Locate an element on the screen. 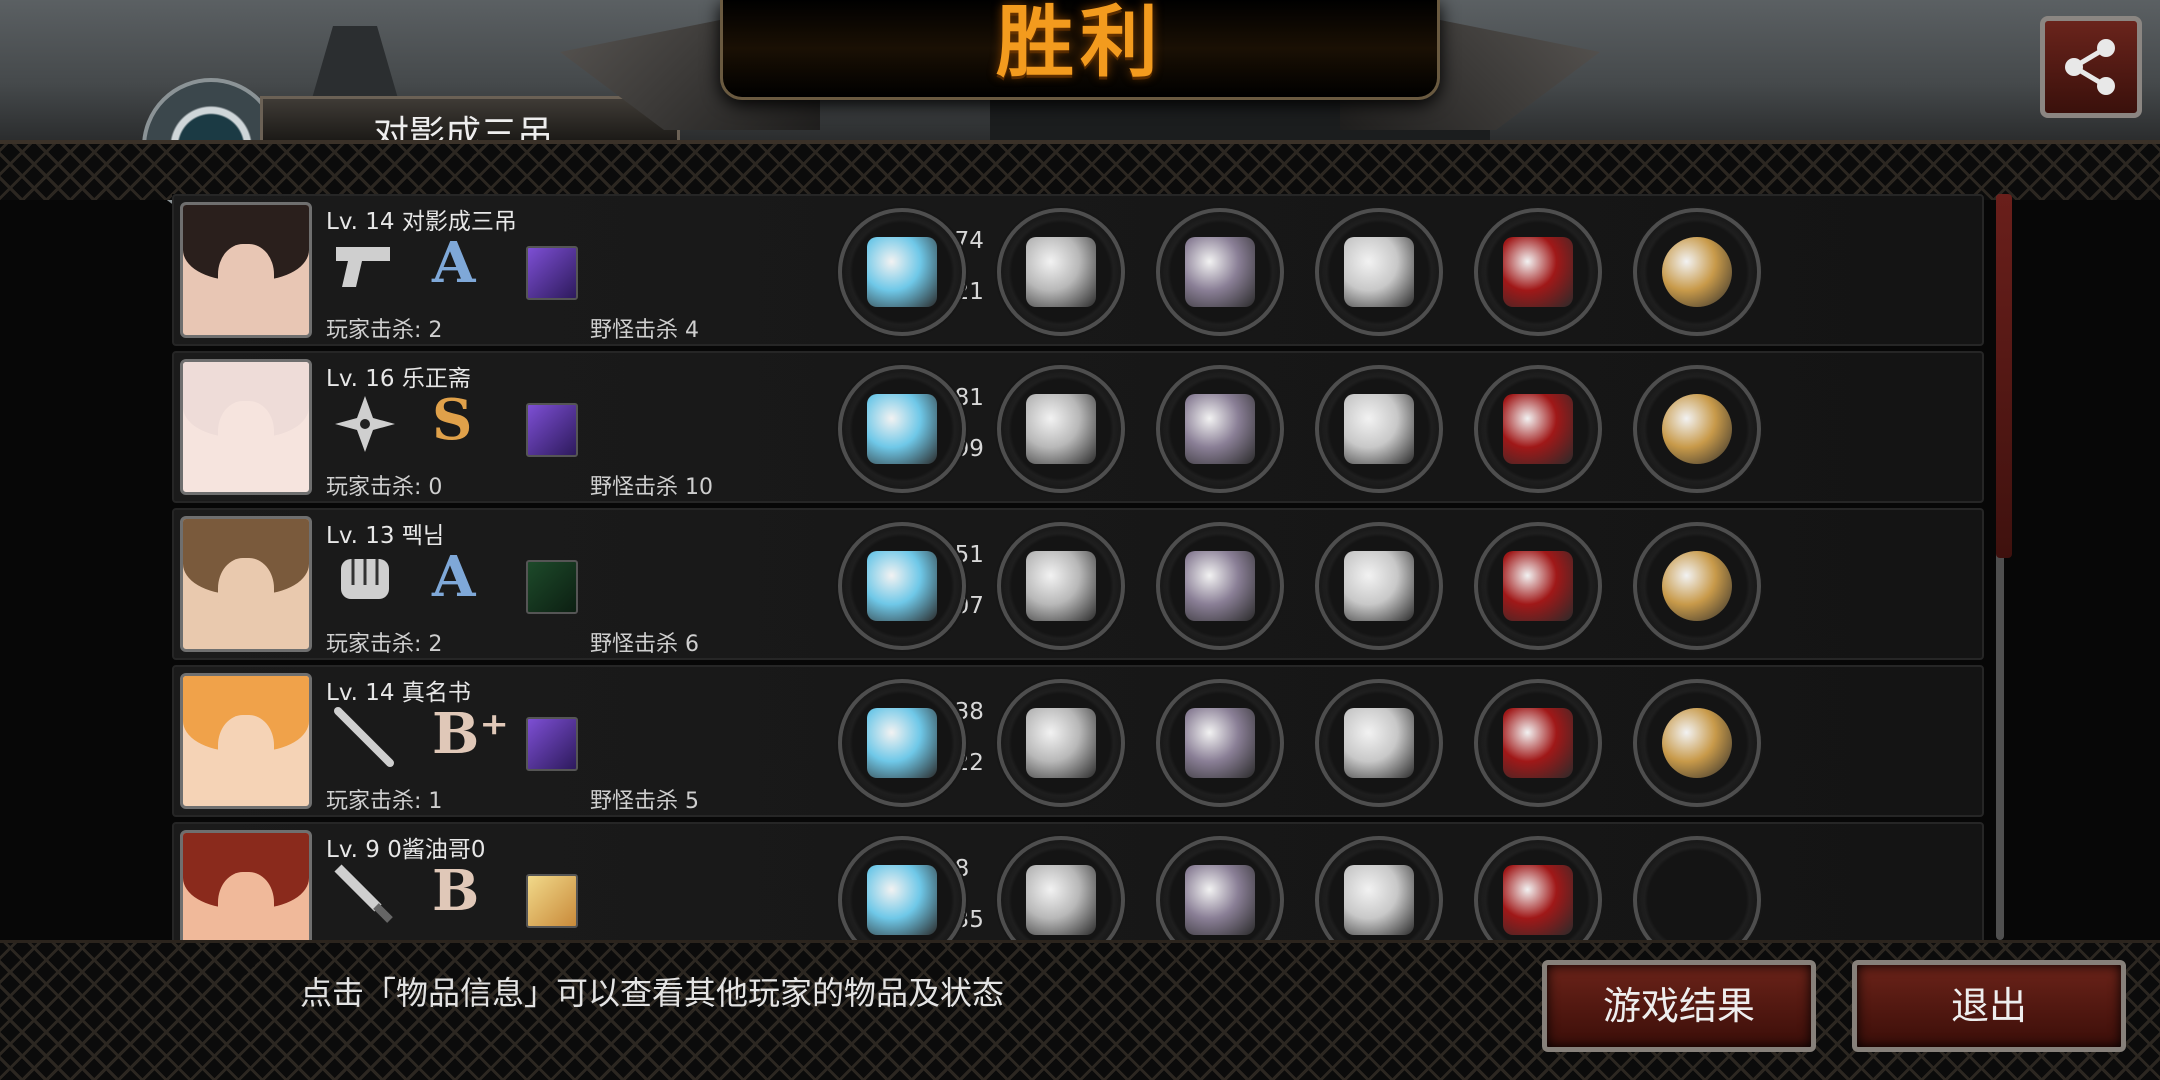  crossed-knives-icon is located at coordinates (902, 900).